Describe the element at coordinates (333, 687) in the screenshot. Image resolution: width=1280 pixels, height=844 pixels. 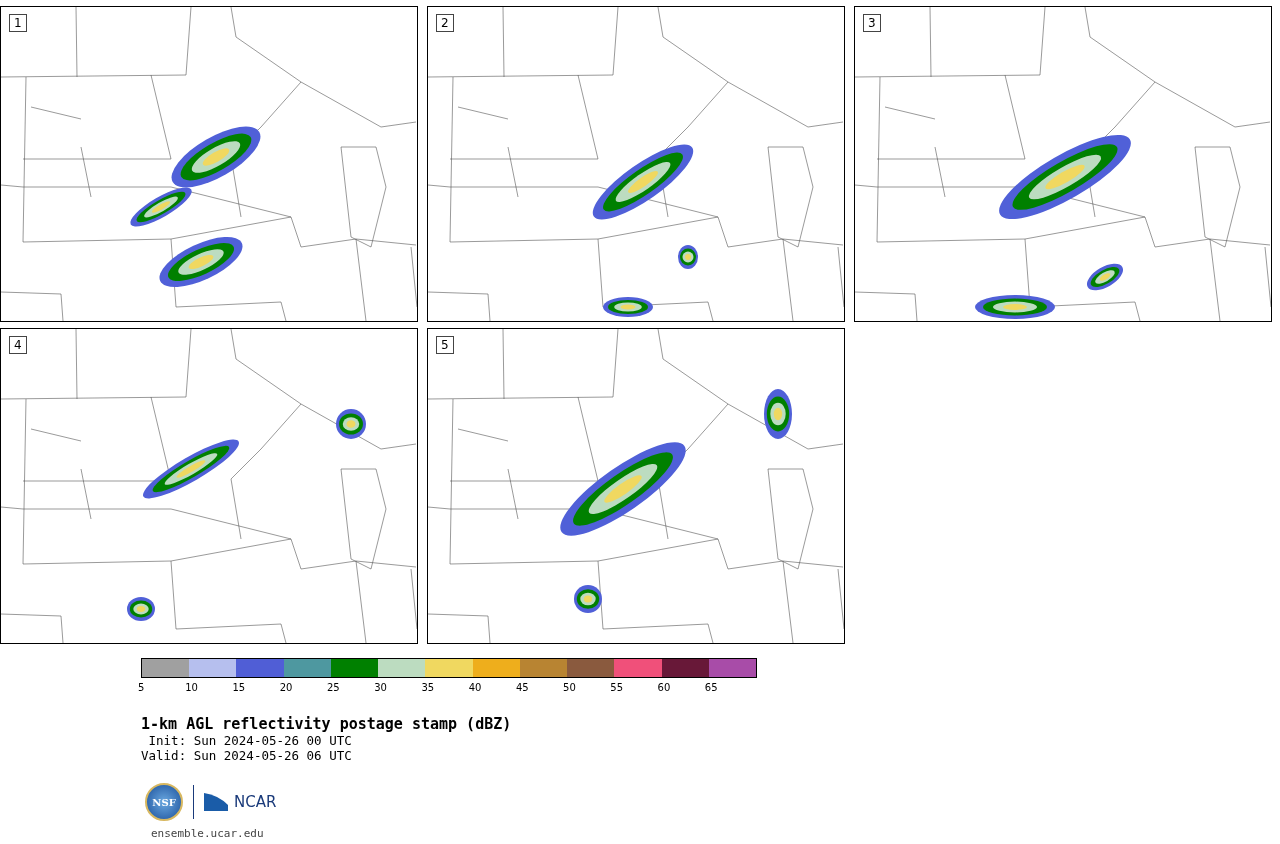
I see `tick-label: 25` at that location.